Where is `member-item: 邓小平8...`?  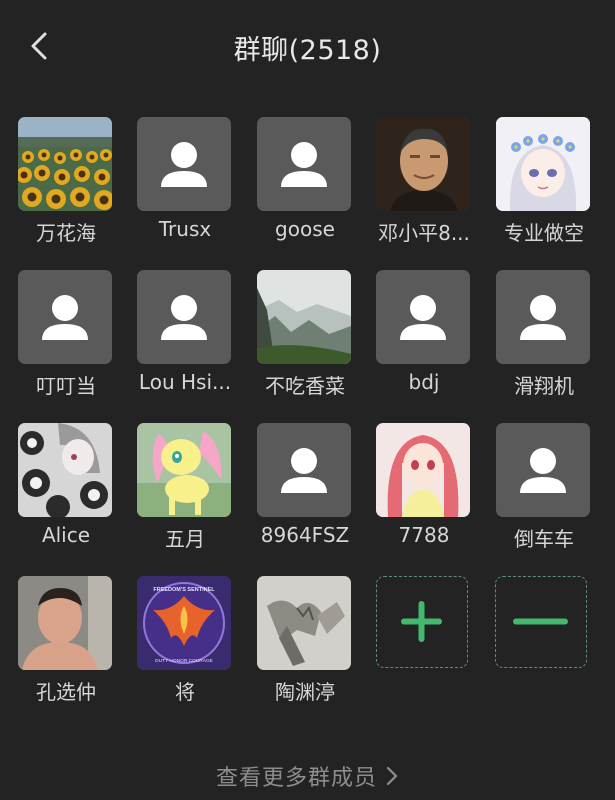 member-item: 邓小平8... is located at coordinates (424, 184).